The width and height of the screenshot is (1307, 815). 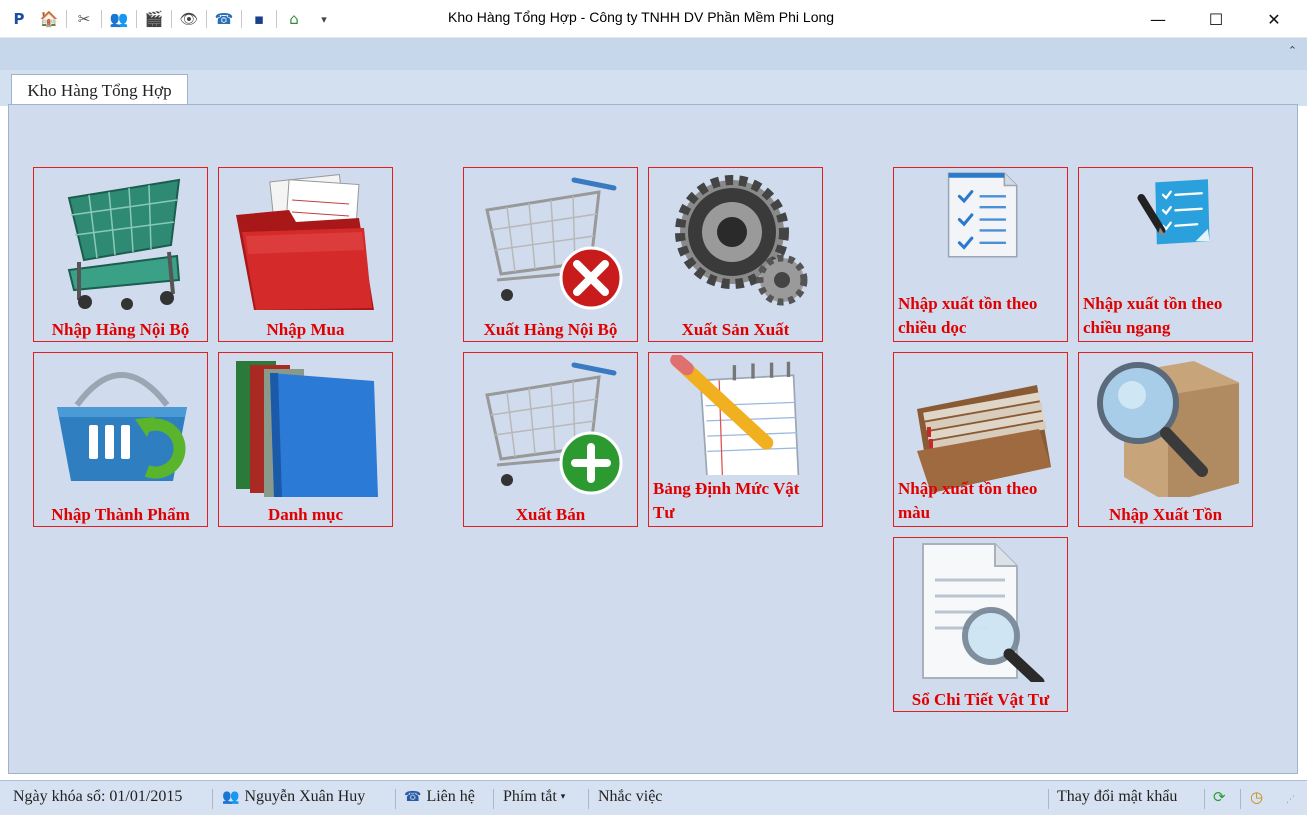 I want to click on users-icon: 👥, so click(x=119, y=19).